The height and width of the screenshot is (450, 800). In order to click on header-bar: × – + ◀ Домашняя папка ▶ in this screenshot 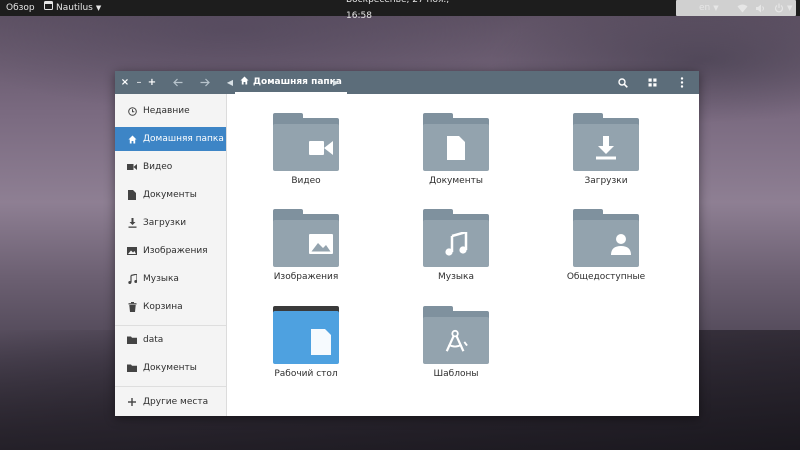, I will do `click(407, 82)`.